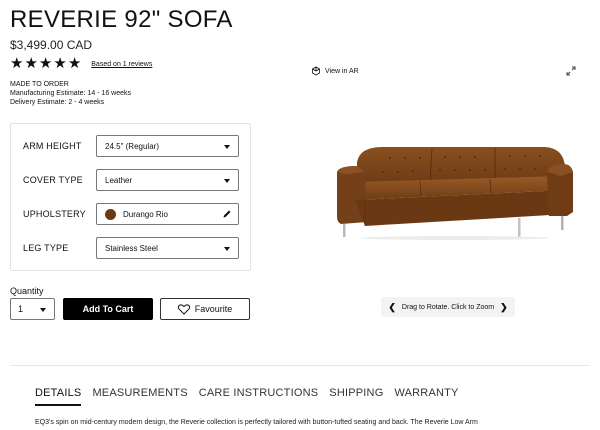 This screenshot has width=600, height=430. Describe the element at coordinates (167, 248) in the screenshot. I see `leg-type-dropdown: Stainless Steel` at that location.